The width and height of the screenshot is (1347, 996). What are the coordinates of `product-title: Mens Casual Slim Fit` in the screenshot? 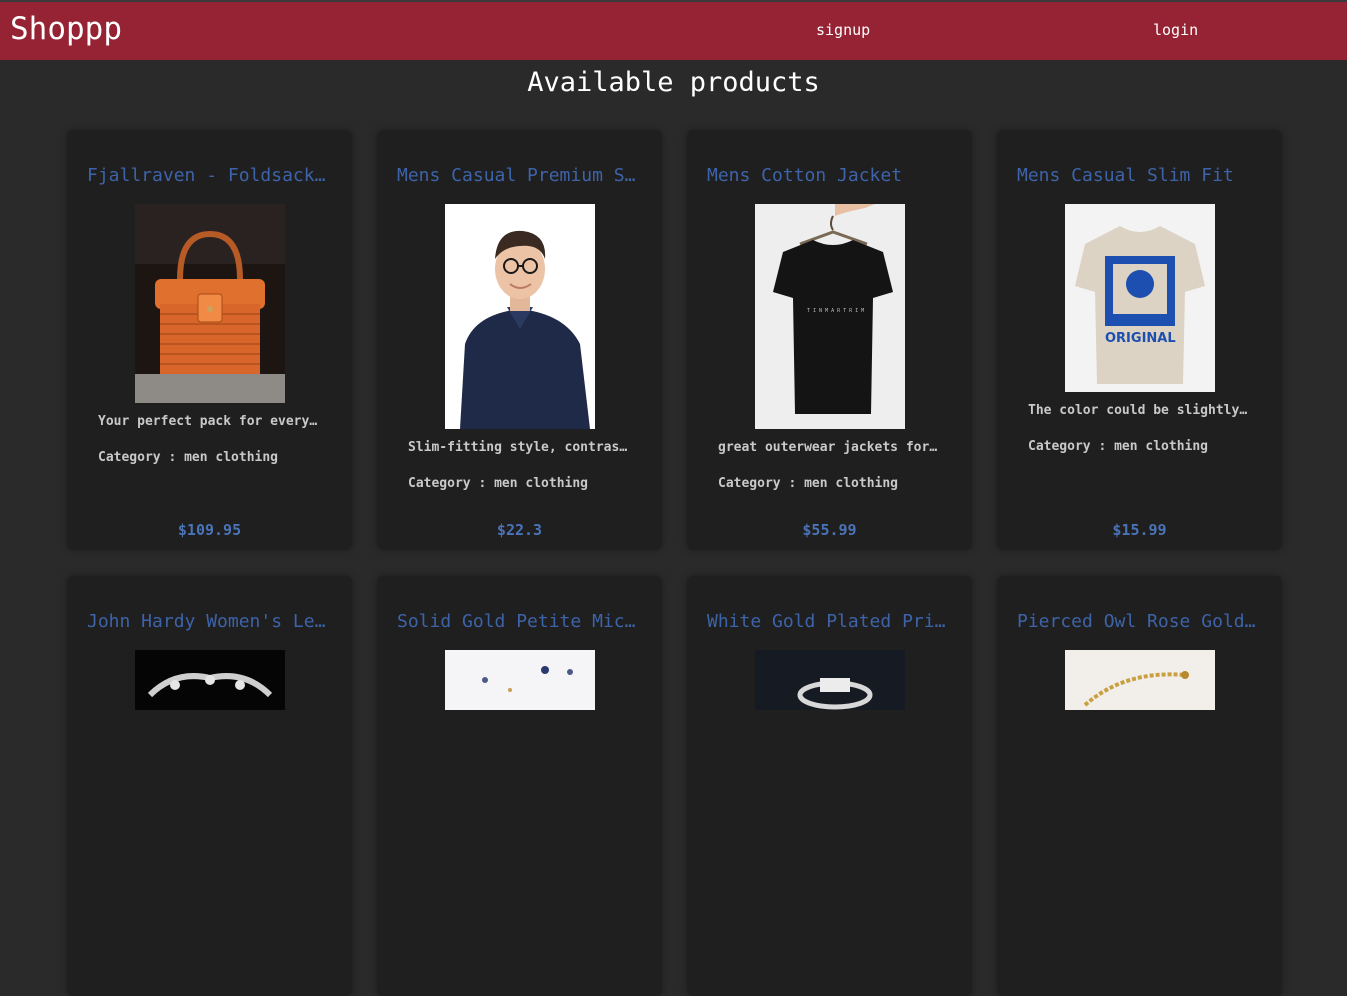 It's located at (1139, 175).